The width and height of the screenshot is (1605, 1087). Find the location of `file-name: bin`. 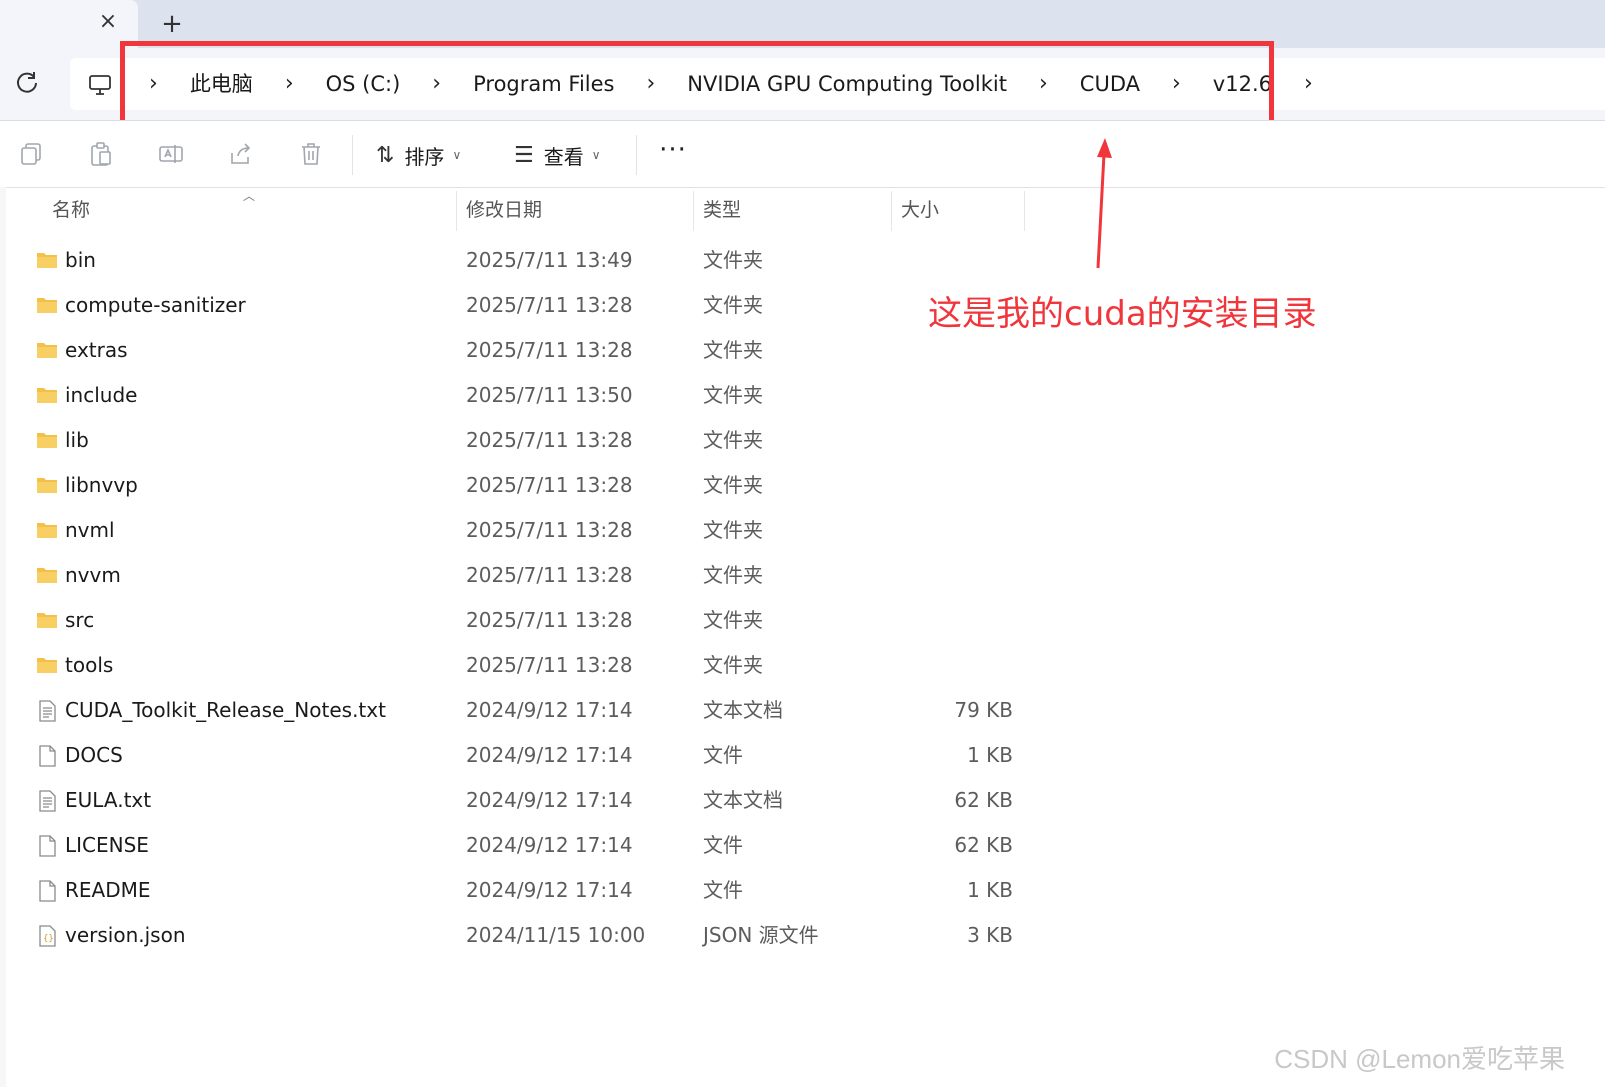

file-name: bin is located at coordinates (80, 260).